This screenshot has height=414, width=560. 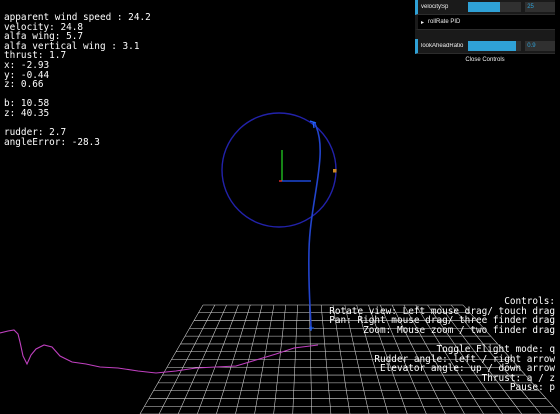 I want to click on lookahead-slider, so click(x=494, y=46).